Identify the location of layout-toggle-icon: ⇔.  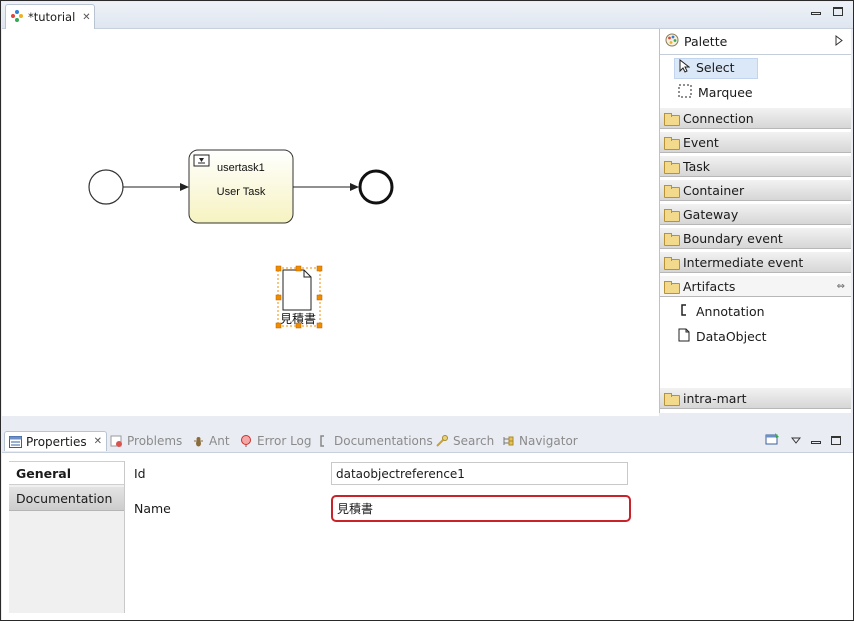
(841, 286).